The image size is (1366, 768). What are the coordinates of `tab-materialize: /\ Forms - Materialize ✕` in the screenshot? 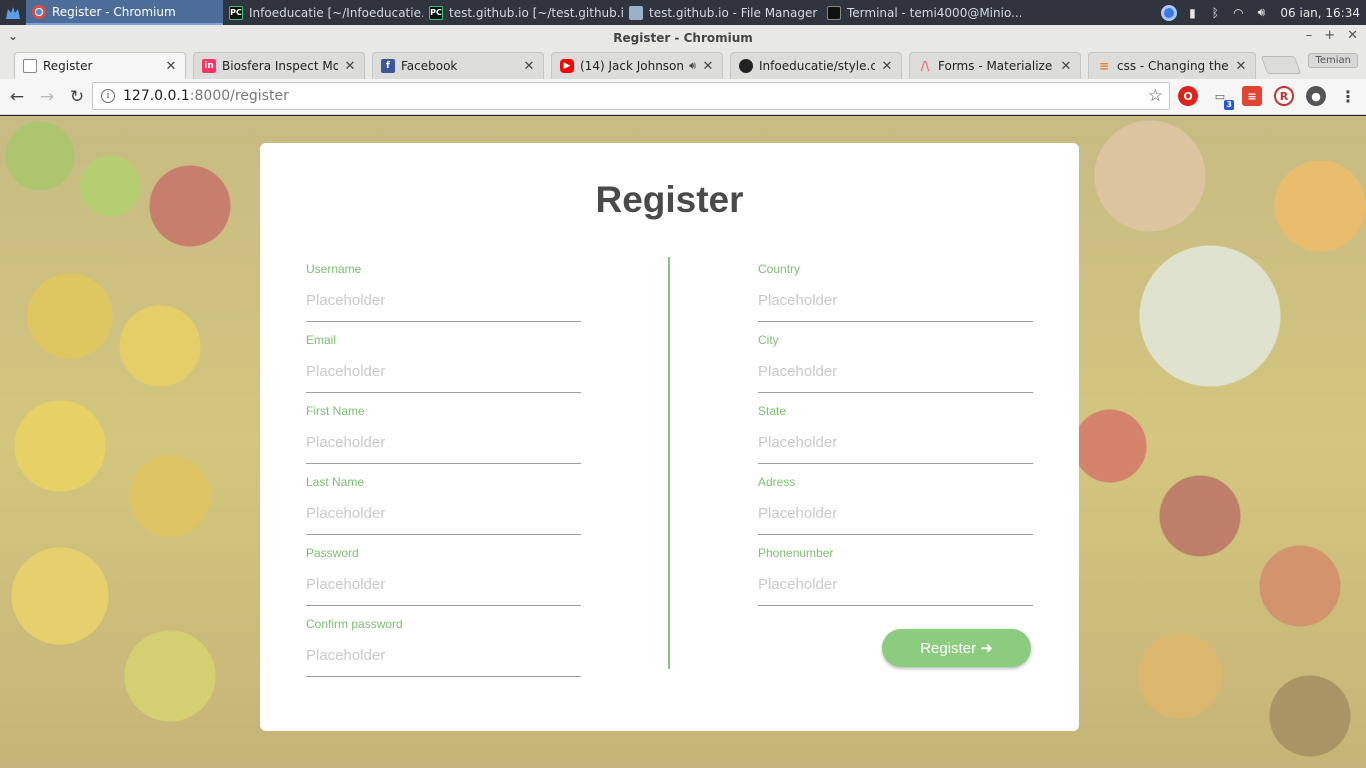 It's located at (995, 65).